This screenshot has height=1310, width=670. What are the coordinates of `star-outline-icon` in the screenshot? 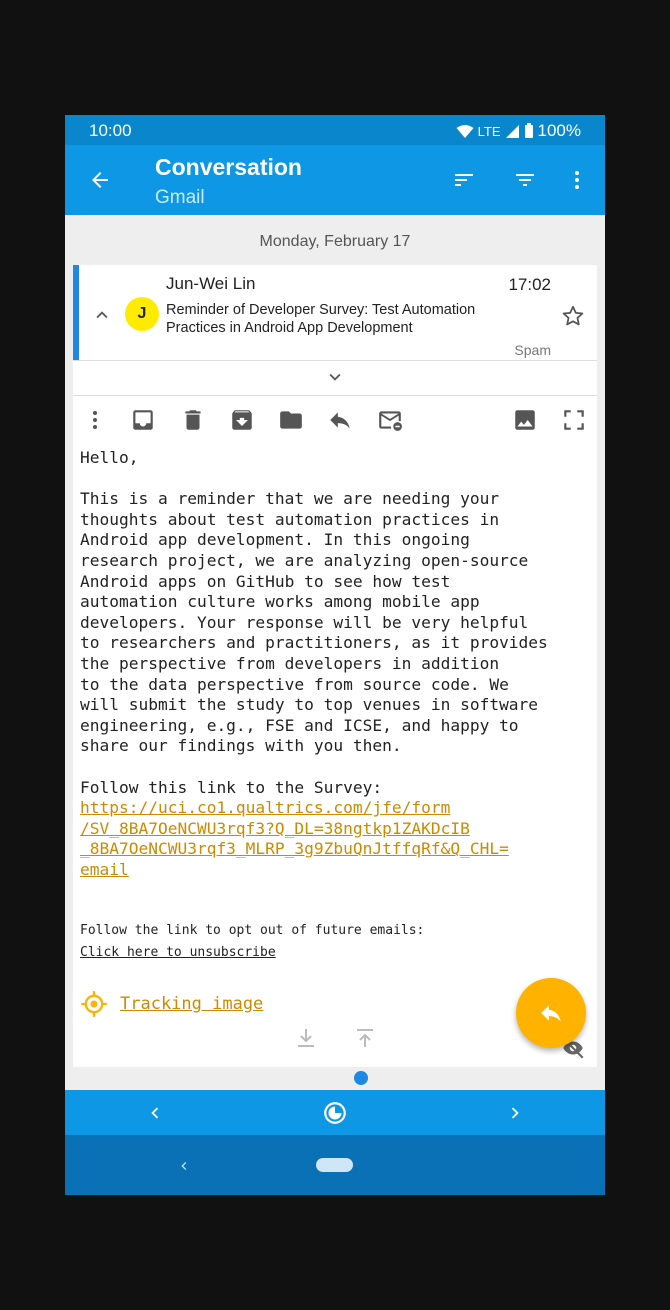 It's located at (573, 315).